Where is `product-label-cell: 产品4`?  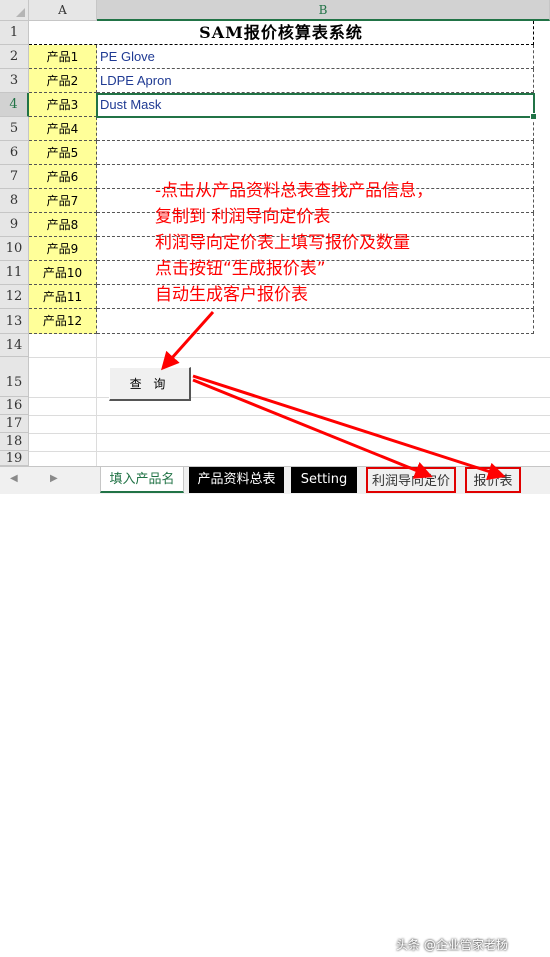 product-label-cell: 产品4 is located at coordinates (63, 129).